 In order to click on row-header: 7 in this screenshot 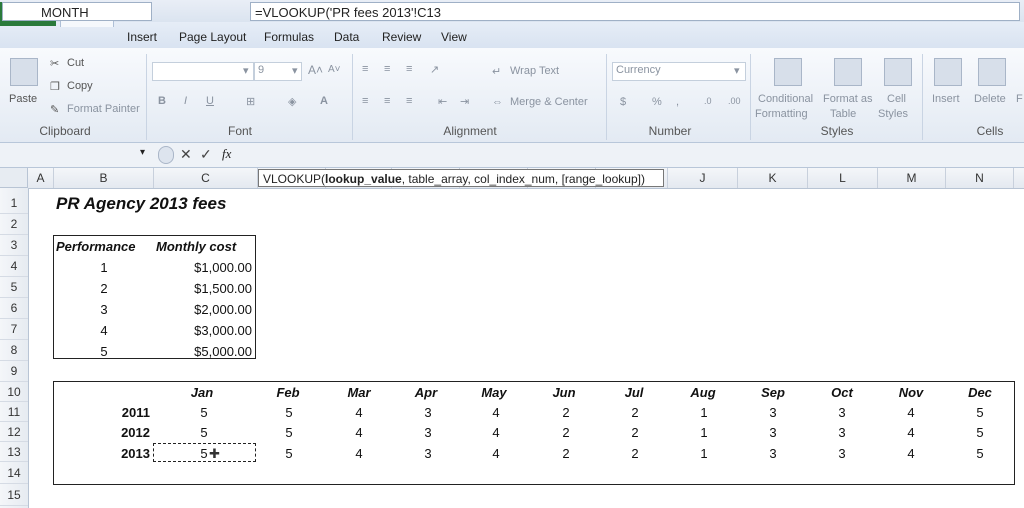, I will do `click(14, 329)`.